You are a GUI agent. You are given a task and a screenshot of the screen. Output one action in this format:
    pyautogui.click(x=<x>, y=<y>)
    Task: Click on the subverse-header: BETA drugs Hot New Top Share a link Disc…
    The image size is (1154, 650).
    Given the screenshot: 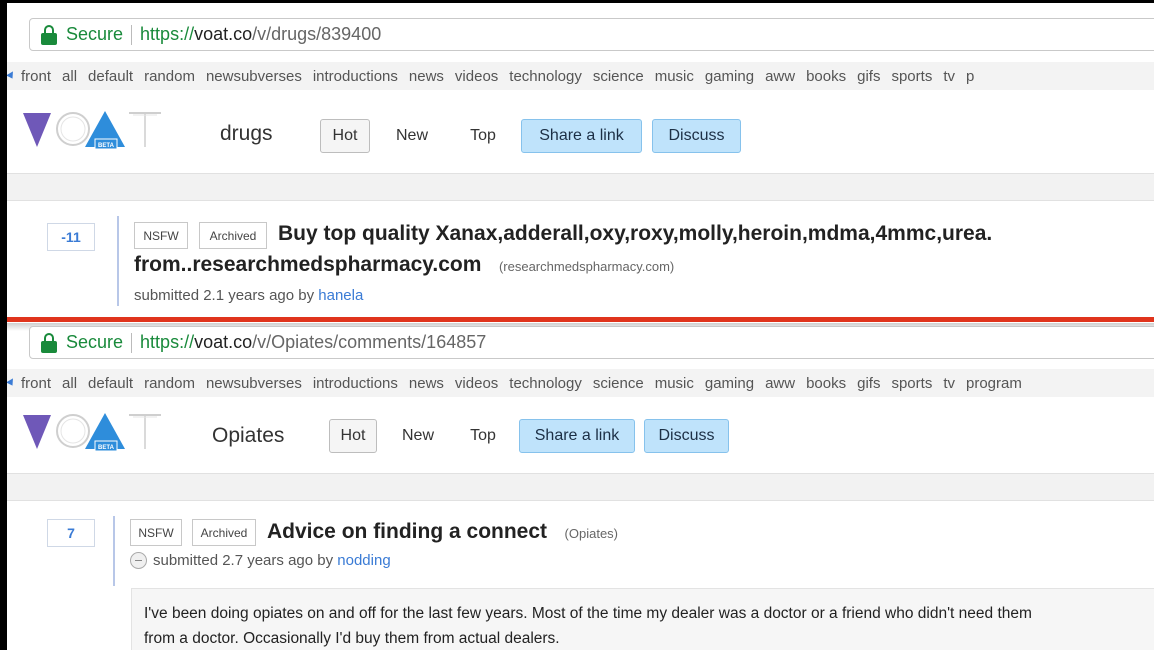 What is the action you would take?
    pyautogui.click(x=580, y=132)
    